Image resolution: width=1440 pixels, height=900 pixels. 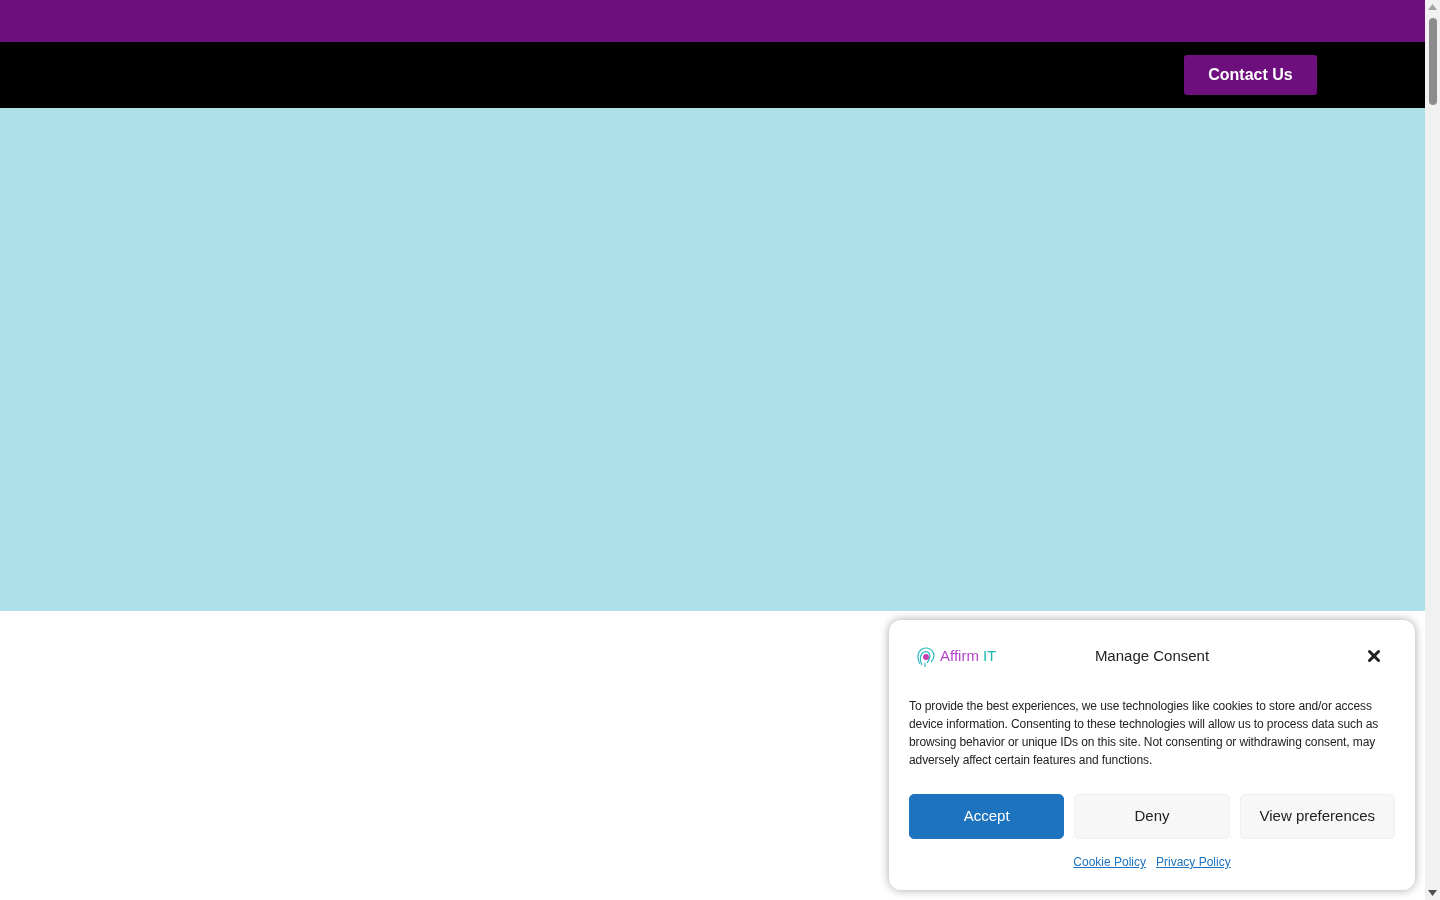 I want to click on logo-text: Affirm IT, so click(x=968, y=656).